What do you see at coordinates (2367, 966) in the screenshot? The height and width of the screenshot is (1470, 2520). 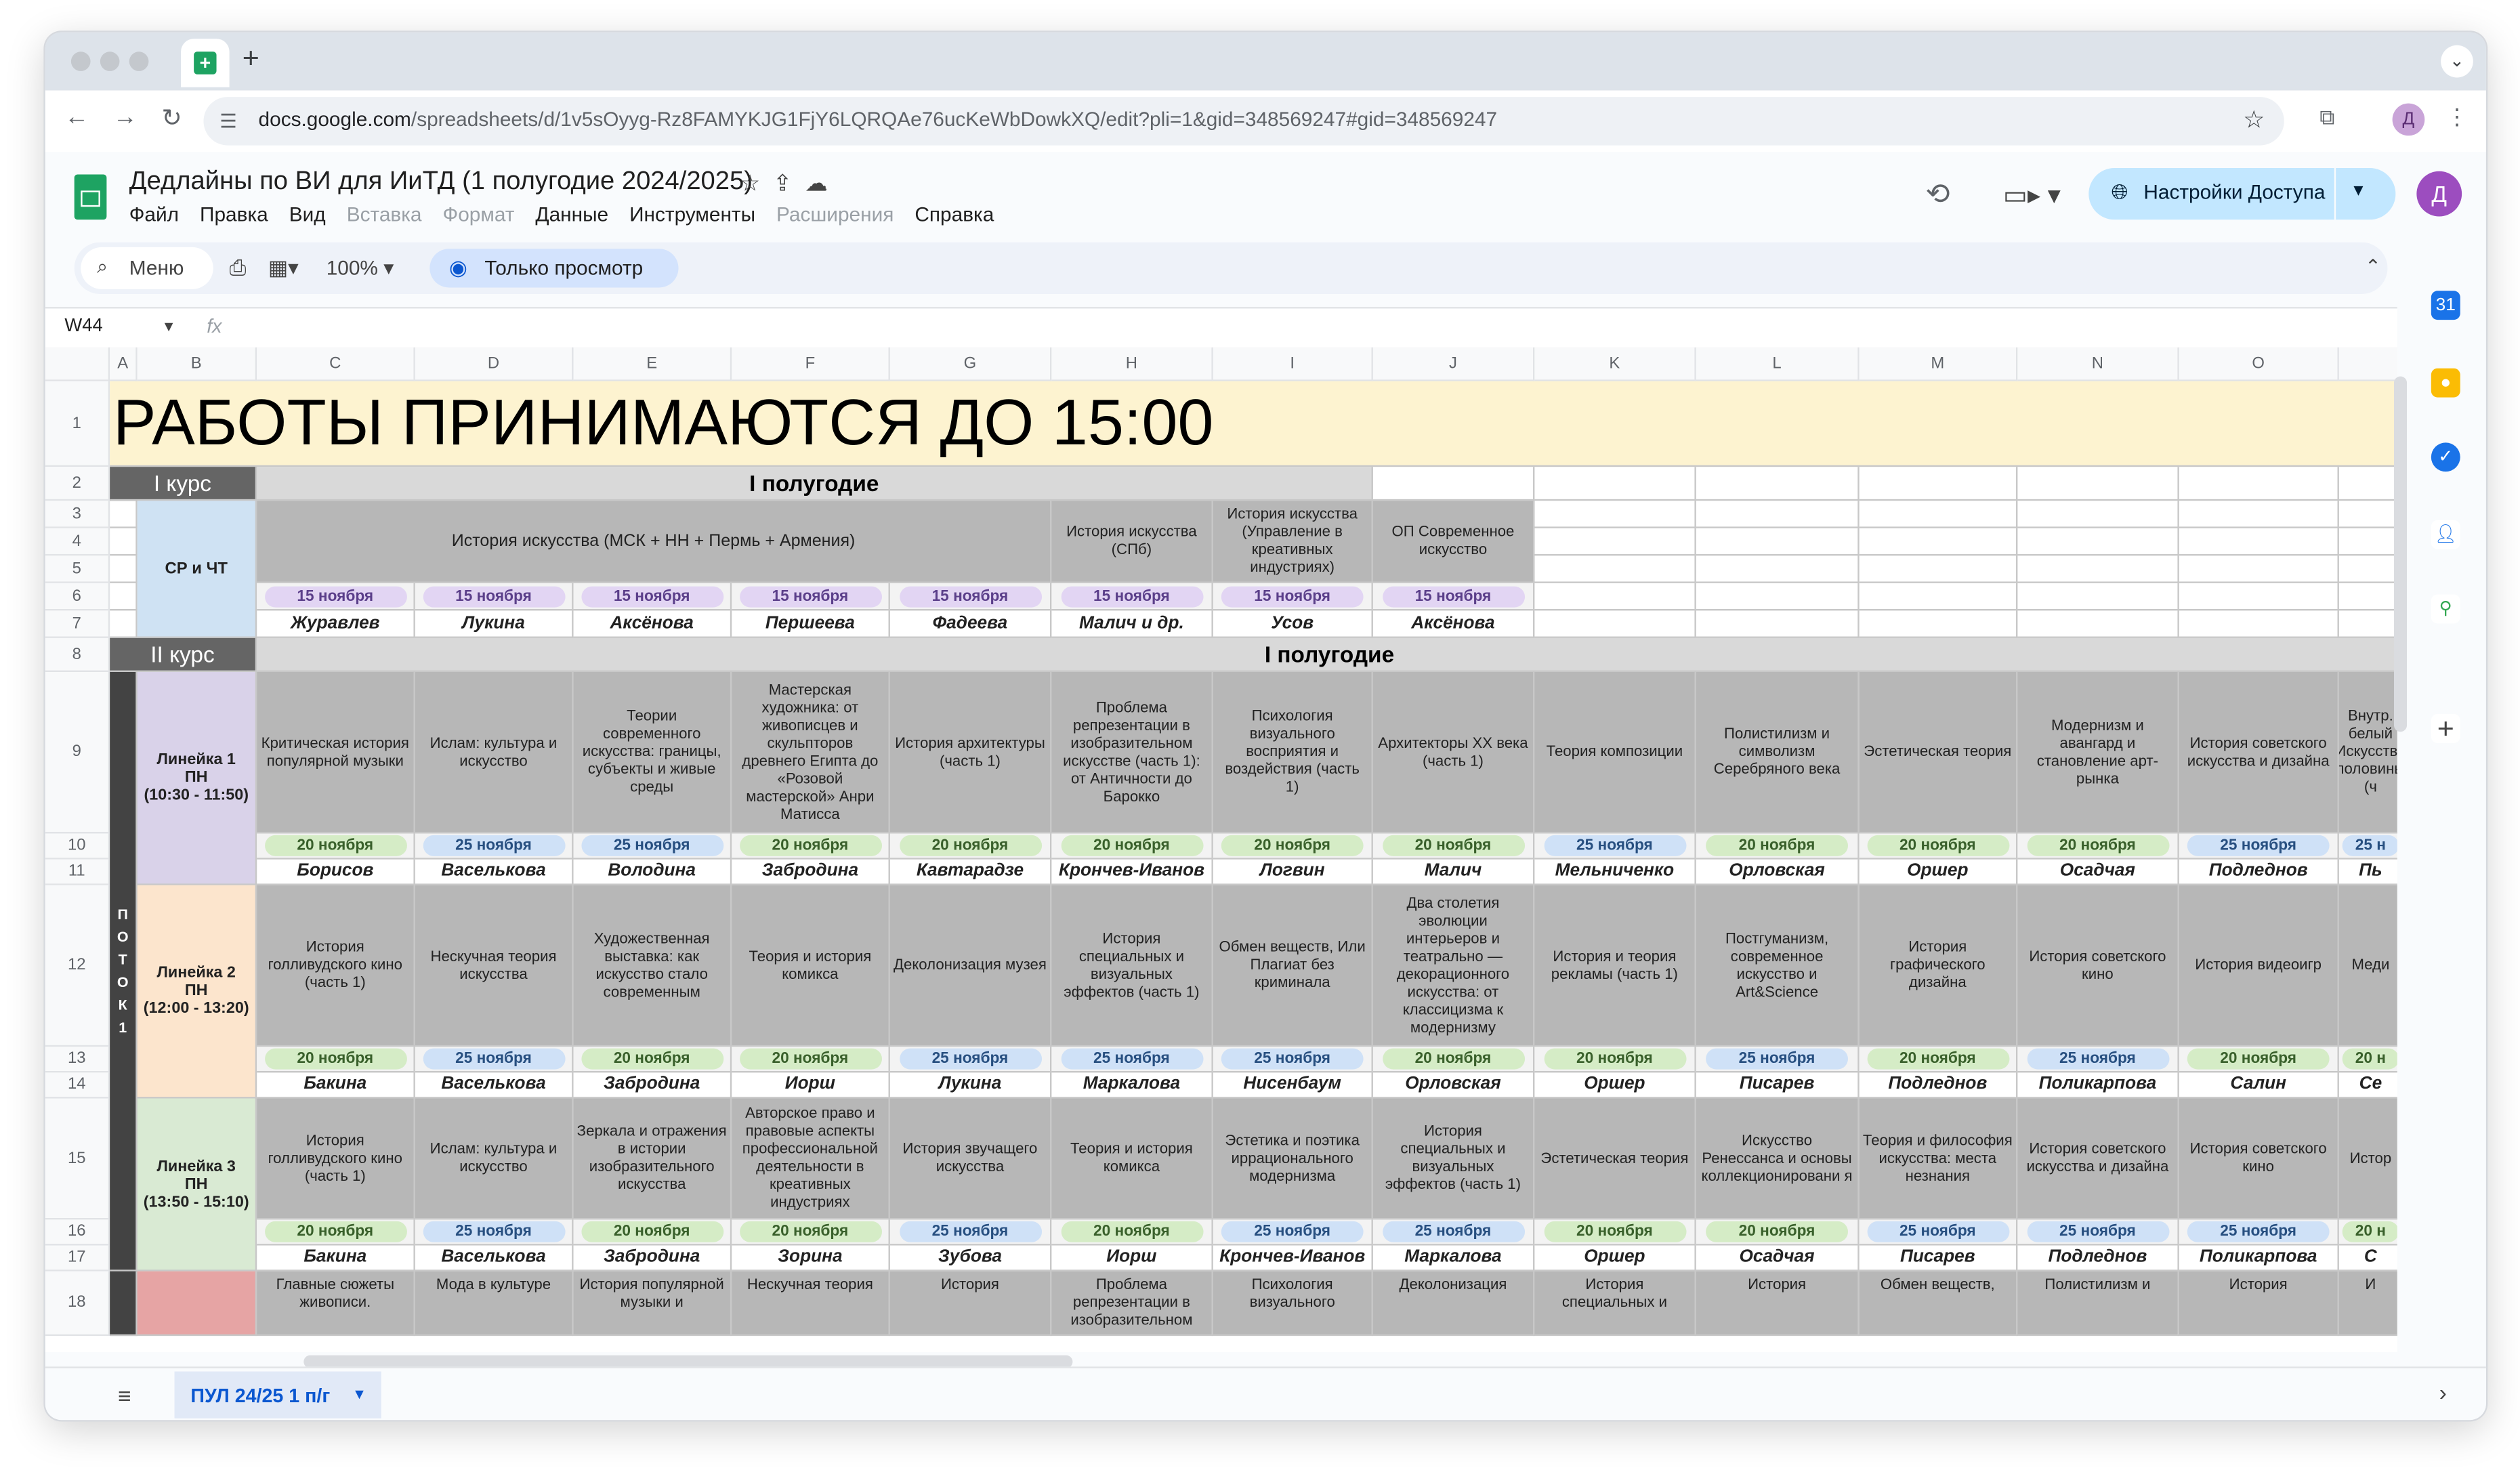 I see `subject-cell: Меди` at bounding box center [2367, 966].